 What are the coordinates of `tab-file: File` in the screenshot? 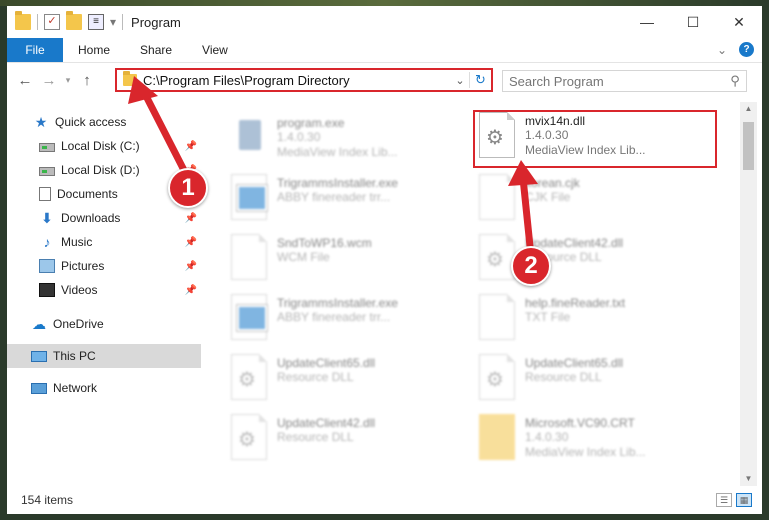 It's located at (35, 50).